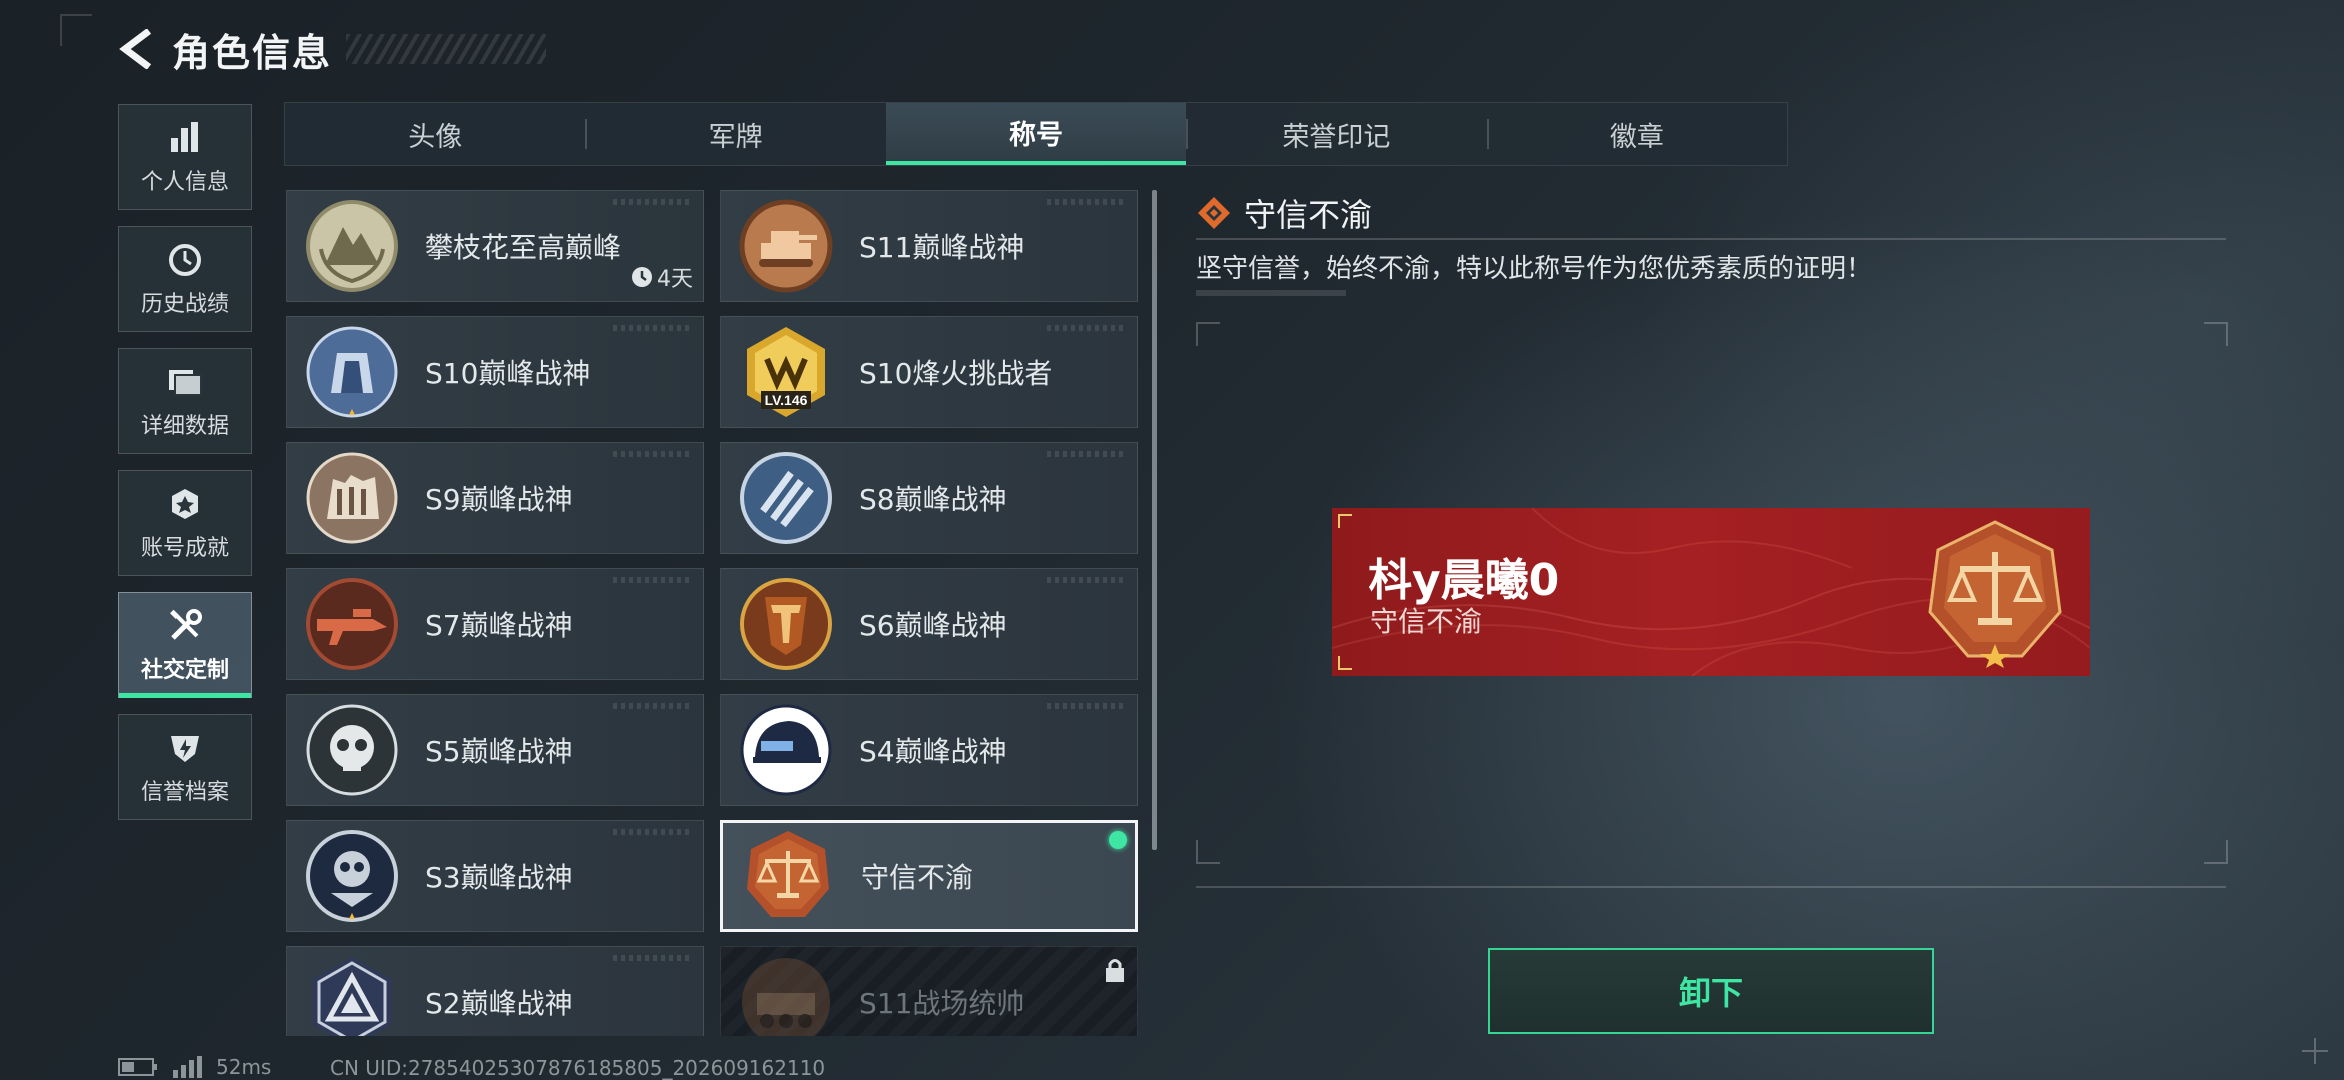 This screenshot has height=1080, width=2344. What do you see at coordinates (184, 426) in the screenshot?
I see `sidebar-item-label: 详细数据` at bounding box center [184, 426].